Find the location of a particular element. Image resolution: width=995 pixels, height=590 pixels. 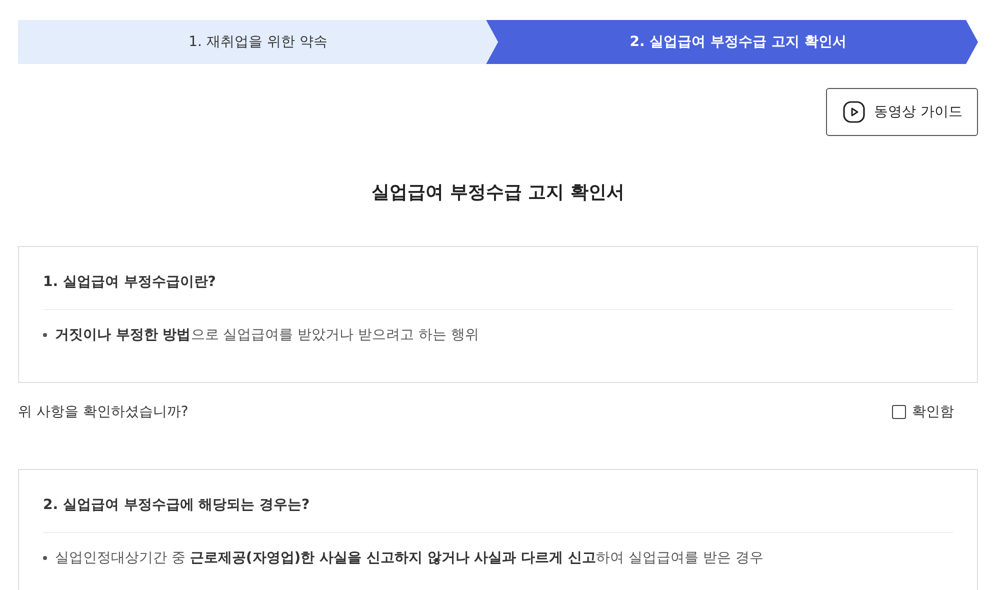

step-tab: 2. 실업급여 부정수급 고지 확인서 is located at coordinates (732, 42).